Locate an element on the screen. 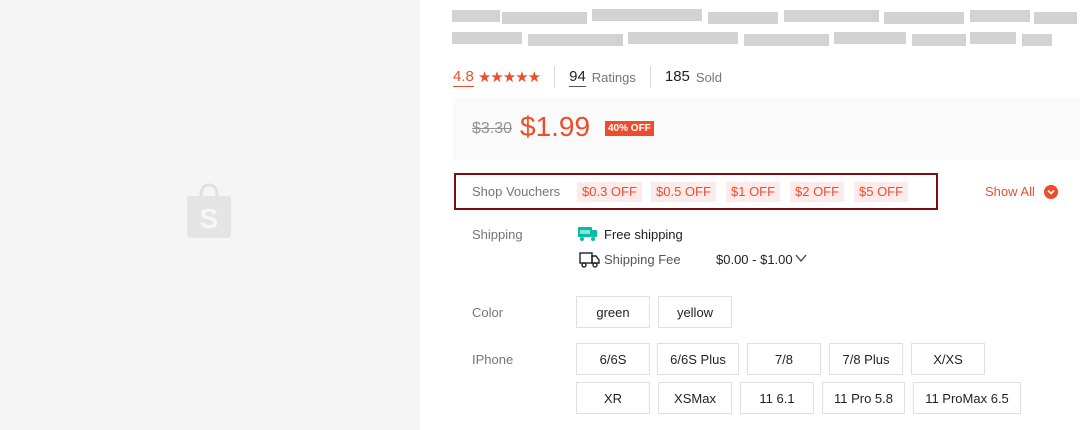 This screenshot has width=1080, height=430. shipping-fee-value: $0.00 - $1.00 is located at coordinates (754, 259).